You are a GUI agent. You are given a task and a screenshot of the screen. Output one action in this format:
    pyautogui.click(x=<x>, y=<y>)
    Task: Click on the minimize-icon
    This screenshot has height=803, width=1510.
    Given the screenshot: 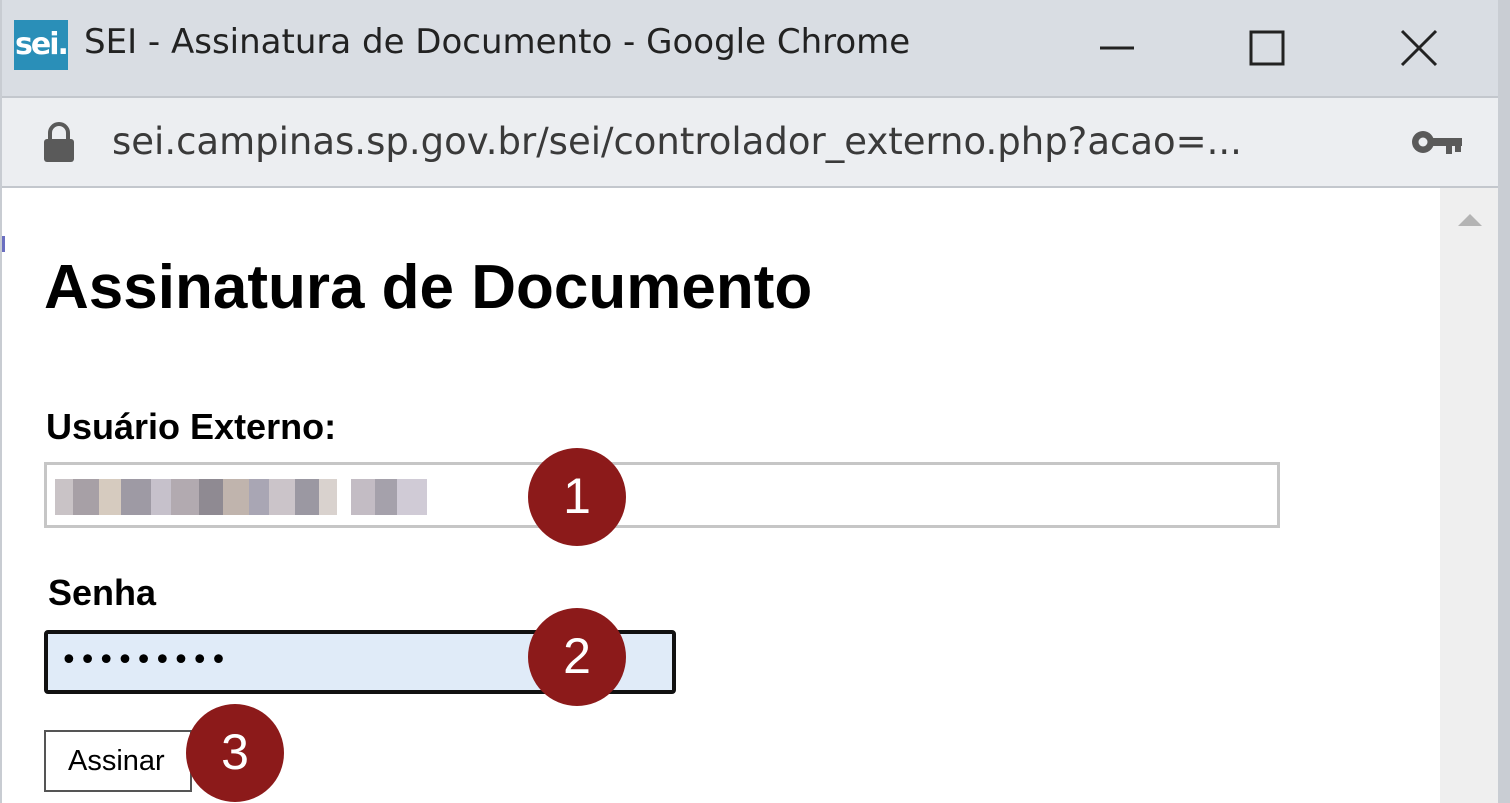 What is the action you would take?
    pyautogui.click(x=1117, y=48)
    